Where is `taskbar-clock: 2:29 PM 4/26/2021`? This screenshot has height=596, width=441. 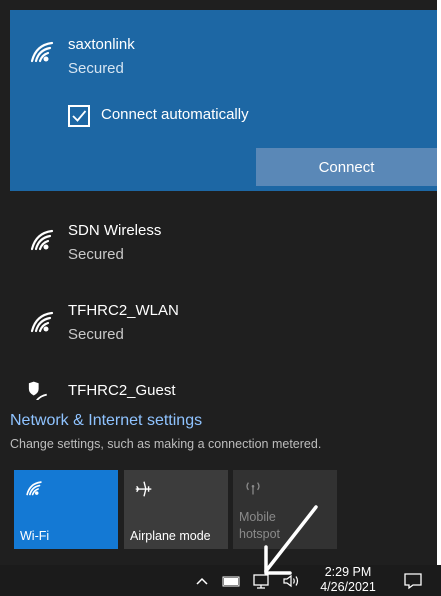 taskbar-clock: 2:29 PM 4/26/2021 is located at coordinates (348, 580).